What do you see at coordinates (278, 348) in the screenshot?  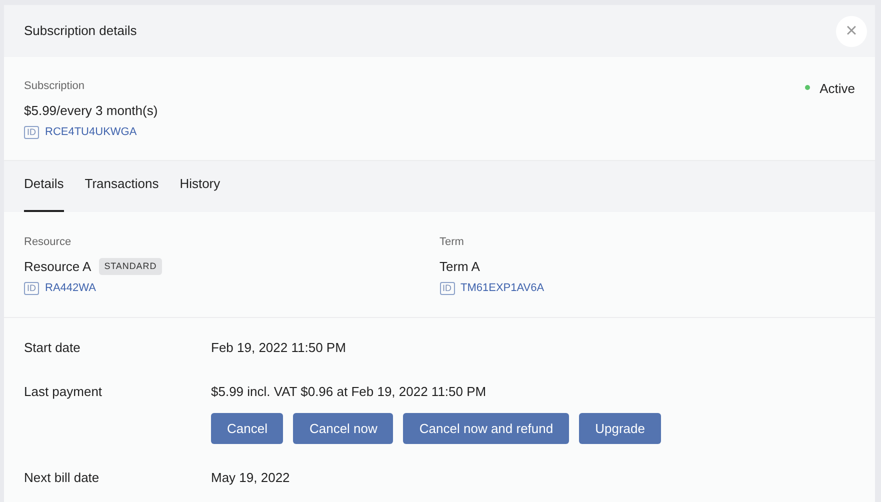 I see `row-value: Feb 19, 2022 11:50 PM` at bounding box center [278, 348].